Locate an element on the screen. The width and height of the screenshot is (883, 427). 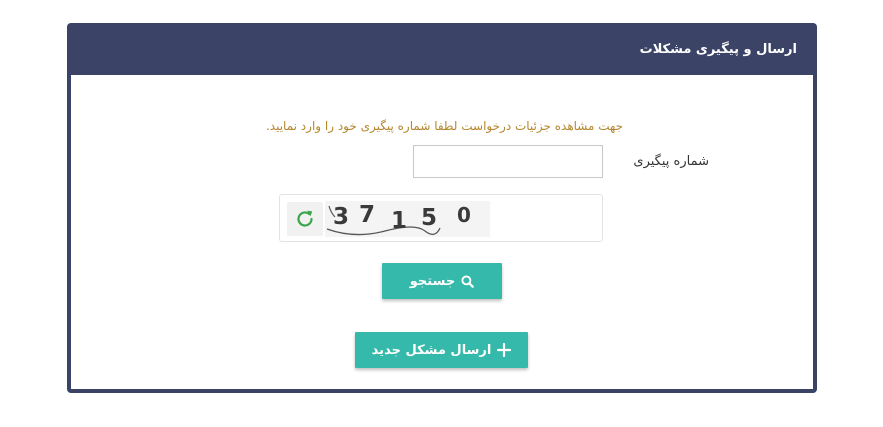
search-button: جستجو is located at coordinates (442, 281).